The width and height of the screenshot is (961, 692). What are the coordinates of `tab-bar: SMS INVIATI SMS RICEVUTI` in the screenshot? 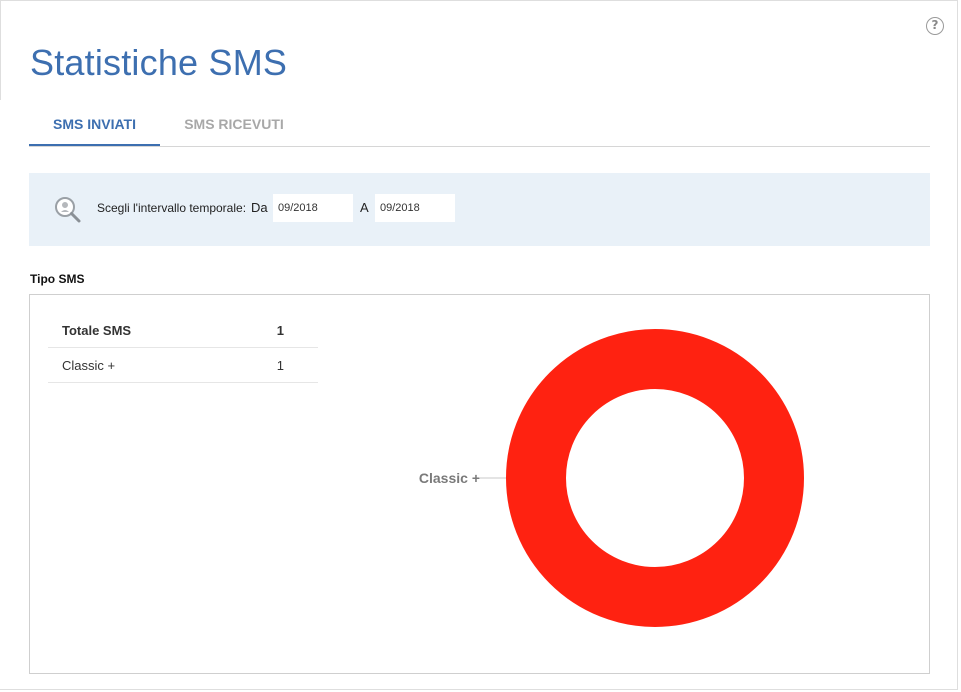 It's located at (479, 125).